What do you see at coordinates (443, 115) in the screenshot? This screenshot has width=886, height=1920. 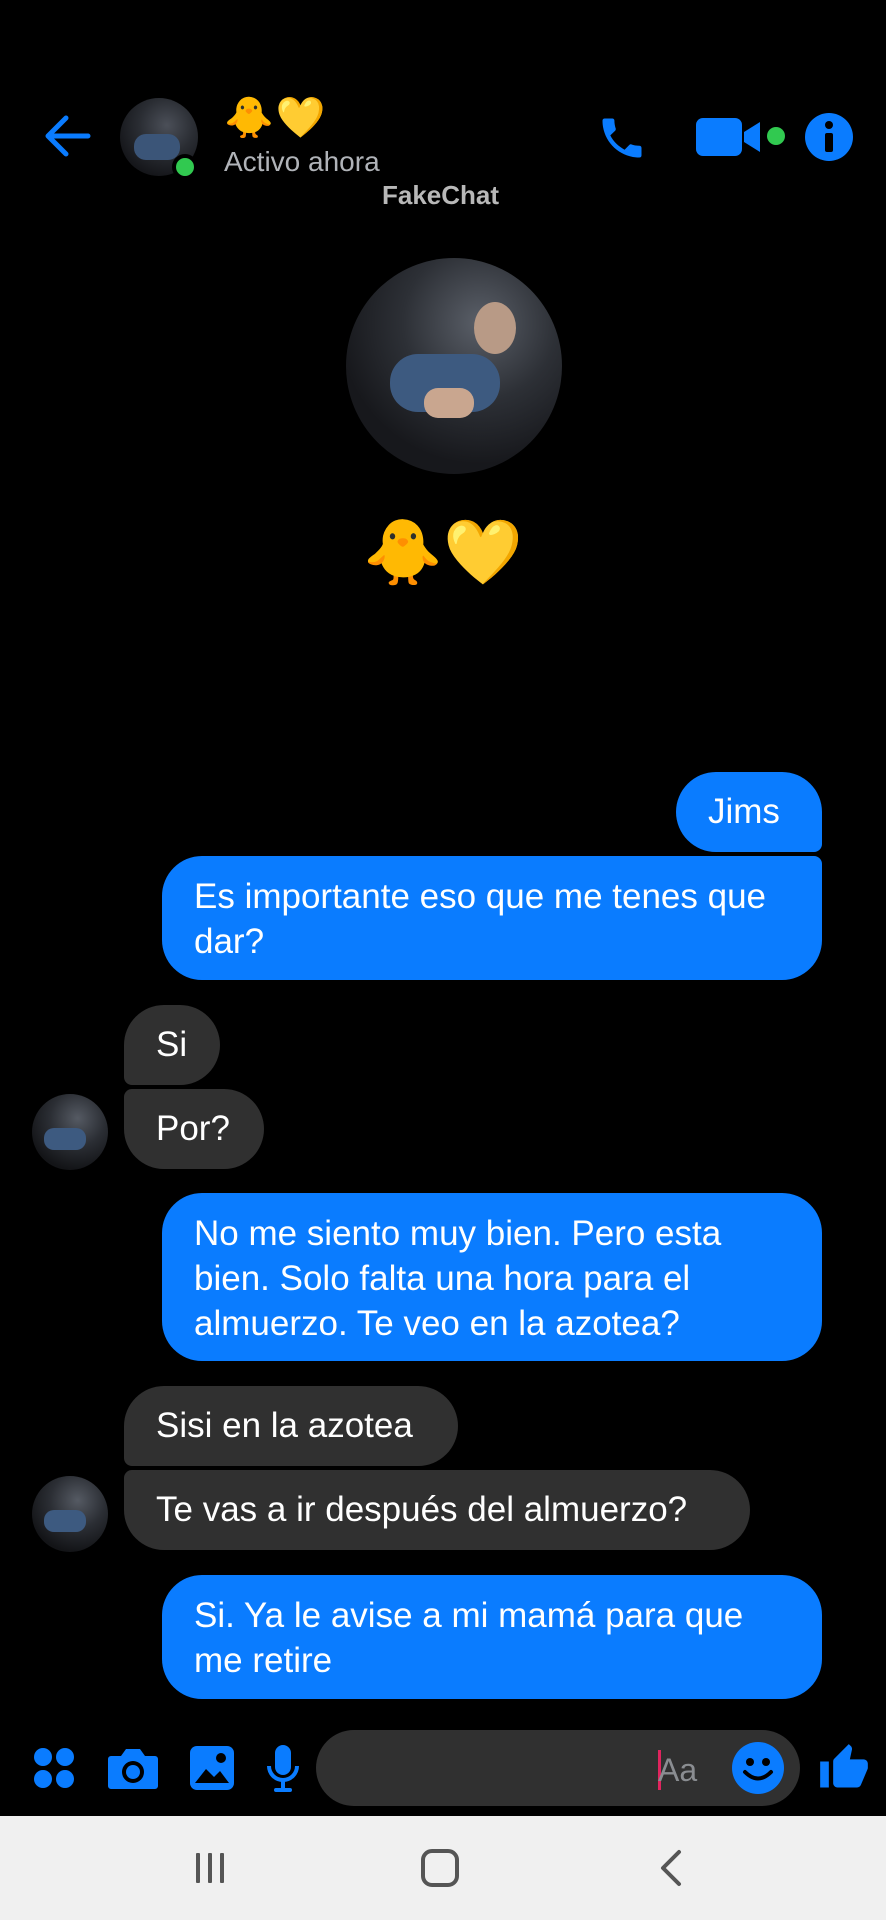 I see `chat-header: 🐥💛 Activo ahora FakeChat` at bounding box center [443, 115].